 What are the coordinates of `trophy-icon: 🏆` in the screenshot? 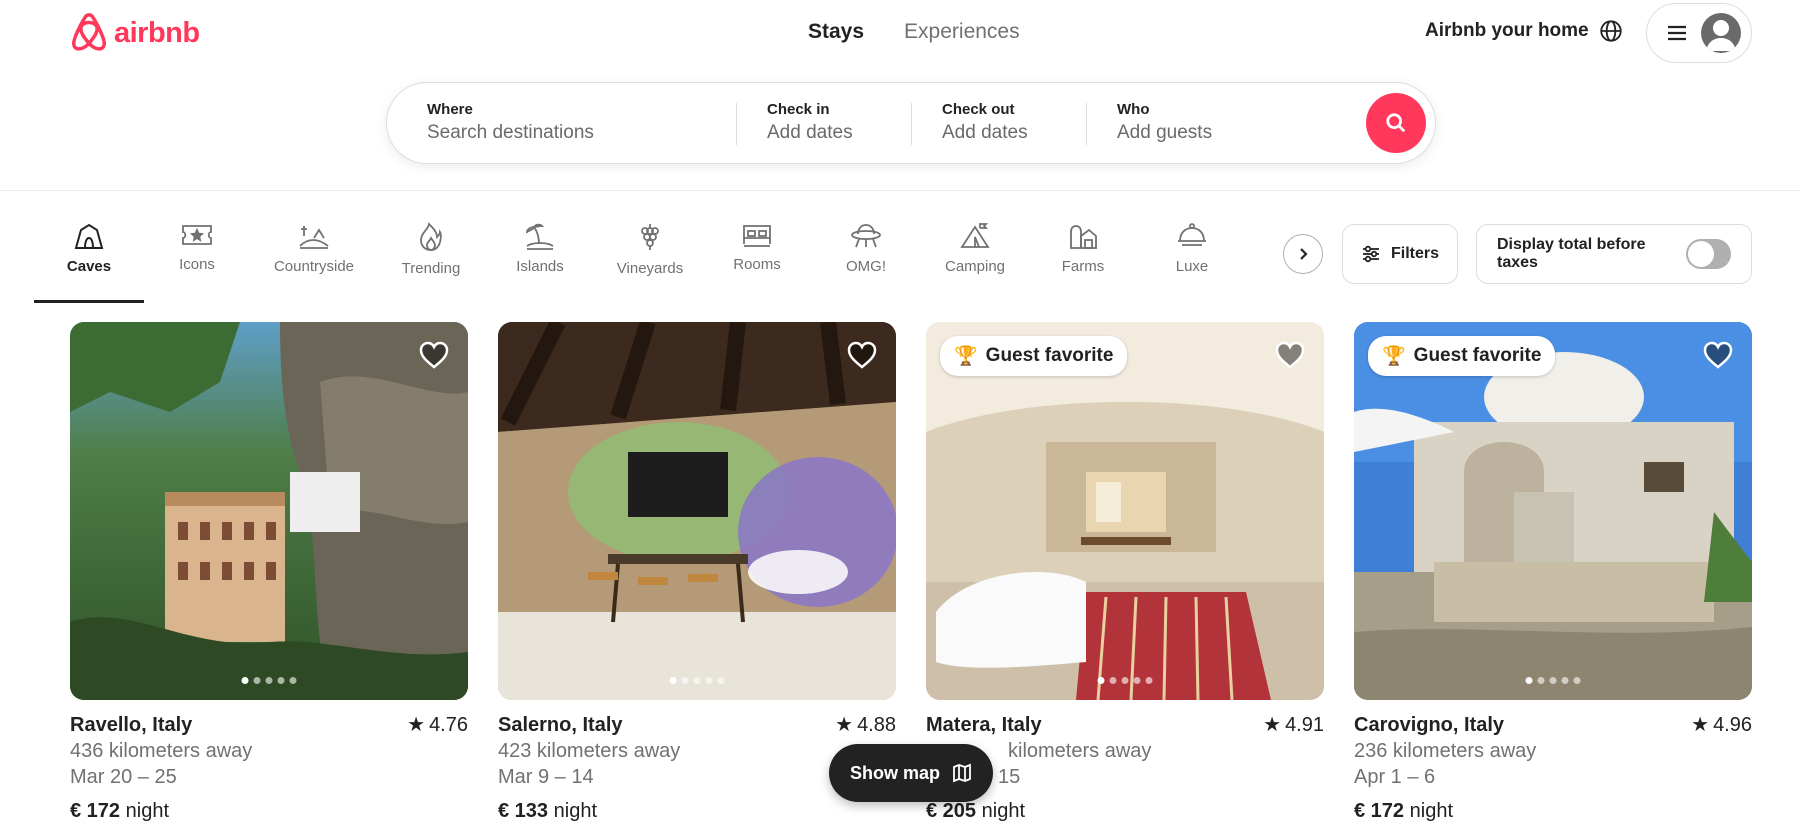 It's located at (1394, 356).